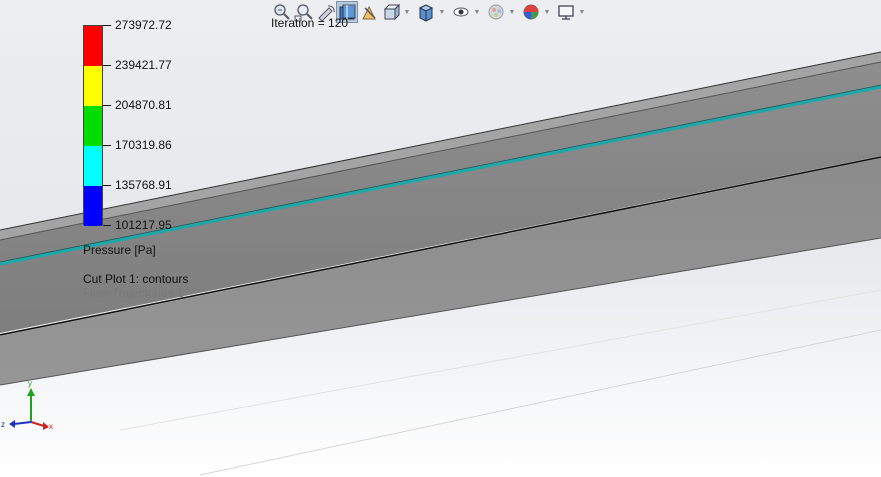 This screenshot has height=477, width=881. I want to click on flow-trajectories-label: Flow Trajectories 1, so click(135, 293).